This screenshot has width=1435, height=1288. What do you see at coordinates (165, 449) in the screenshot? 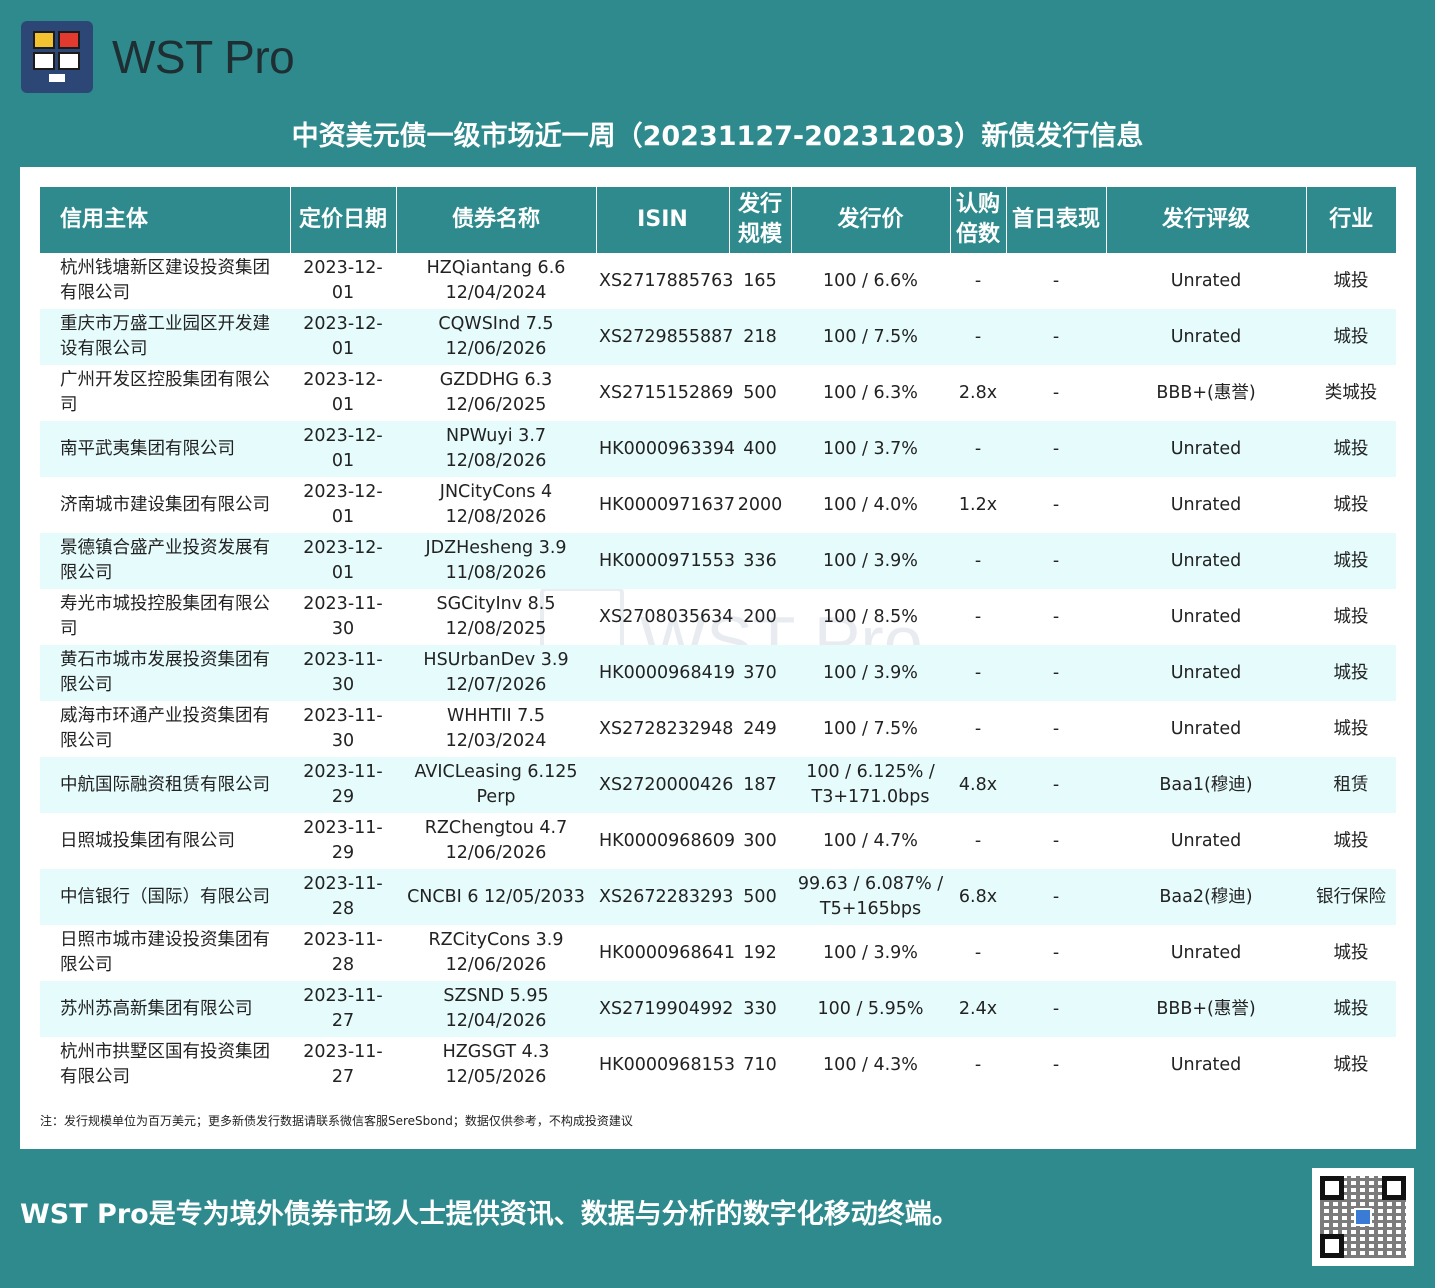
I see `table-cell: 南平武夷集团有限公司` at bounding box center [165, 449].